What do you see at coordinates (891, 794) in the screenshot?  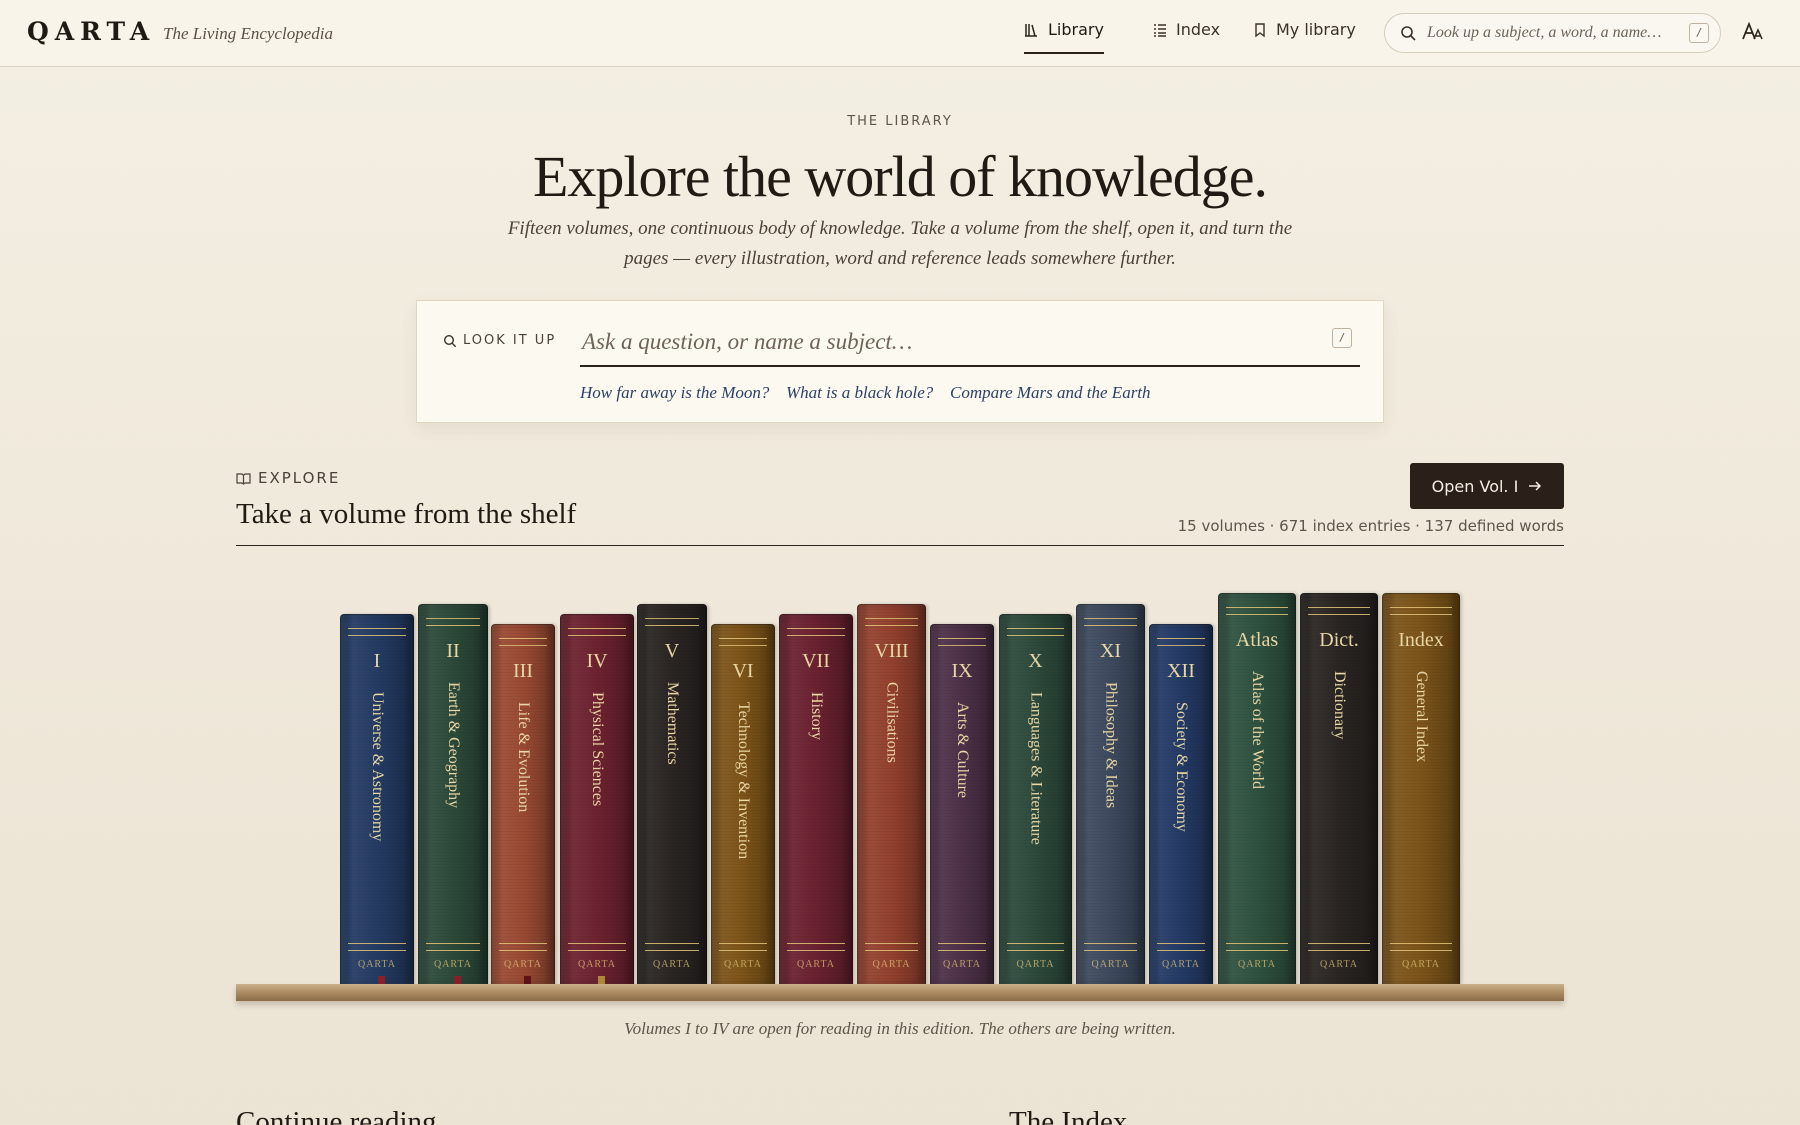 I see `volume-spine: VIII Civilisations QARTA` at bounding box center [891, 794].